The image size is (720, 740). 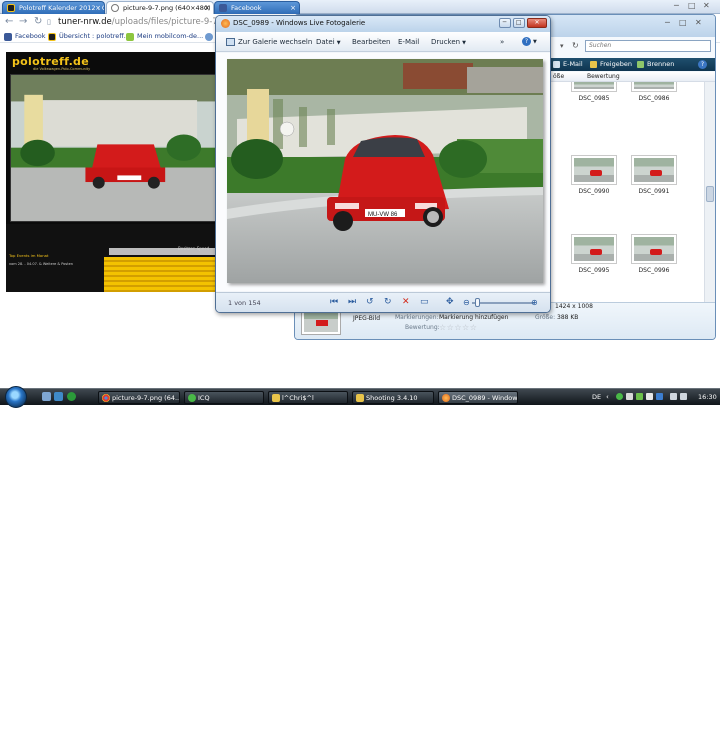 I want to click on dropdown-arrow-icon: ▾, so click(x=562, y=46).